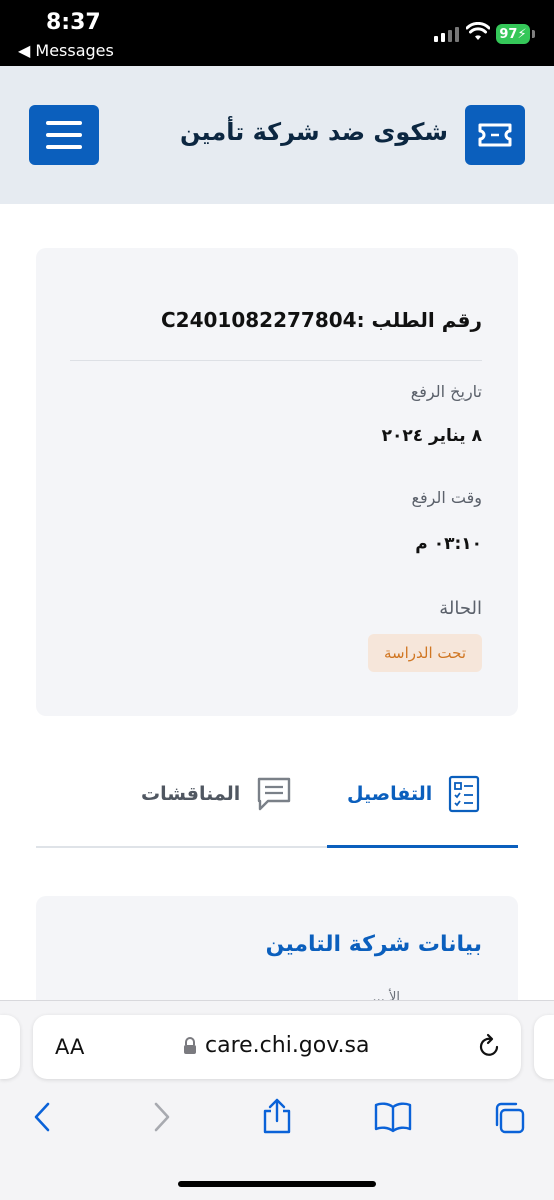 The width and height of the screenshot is (554, 1200). Describe the element at coordinates (321, 320) in the screenshot. I see `request-number: رقم الطلب :C2401082277804` at that location.